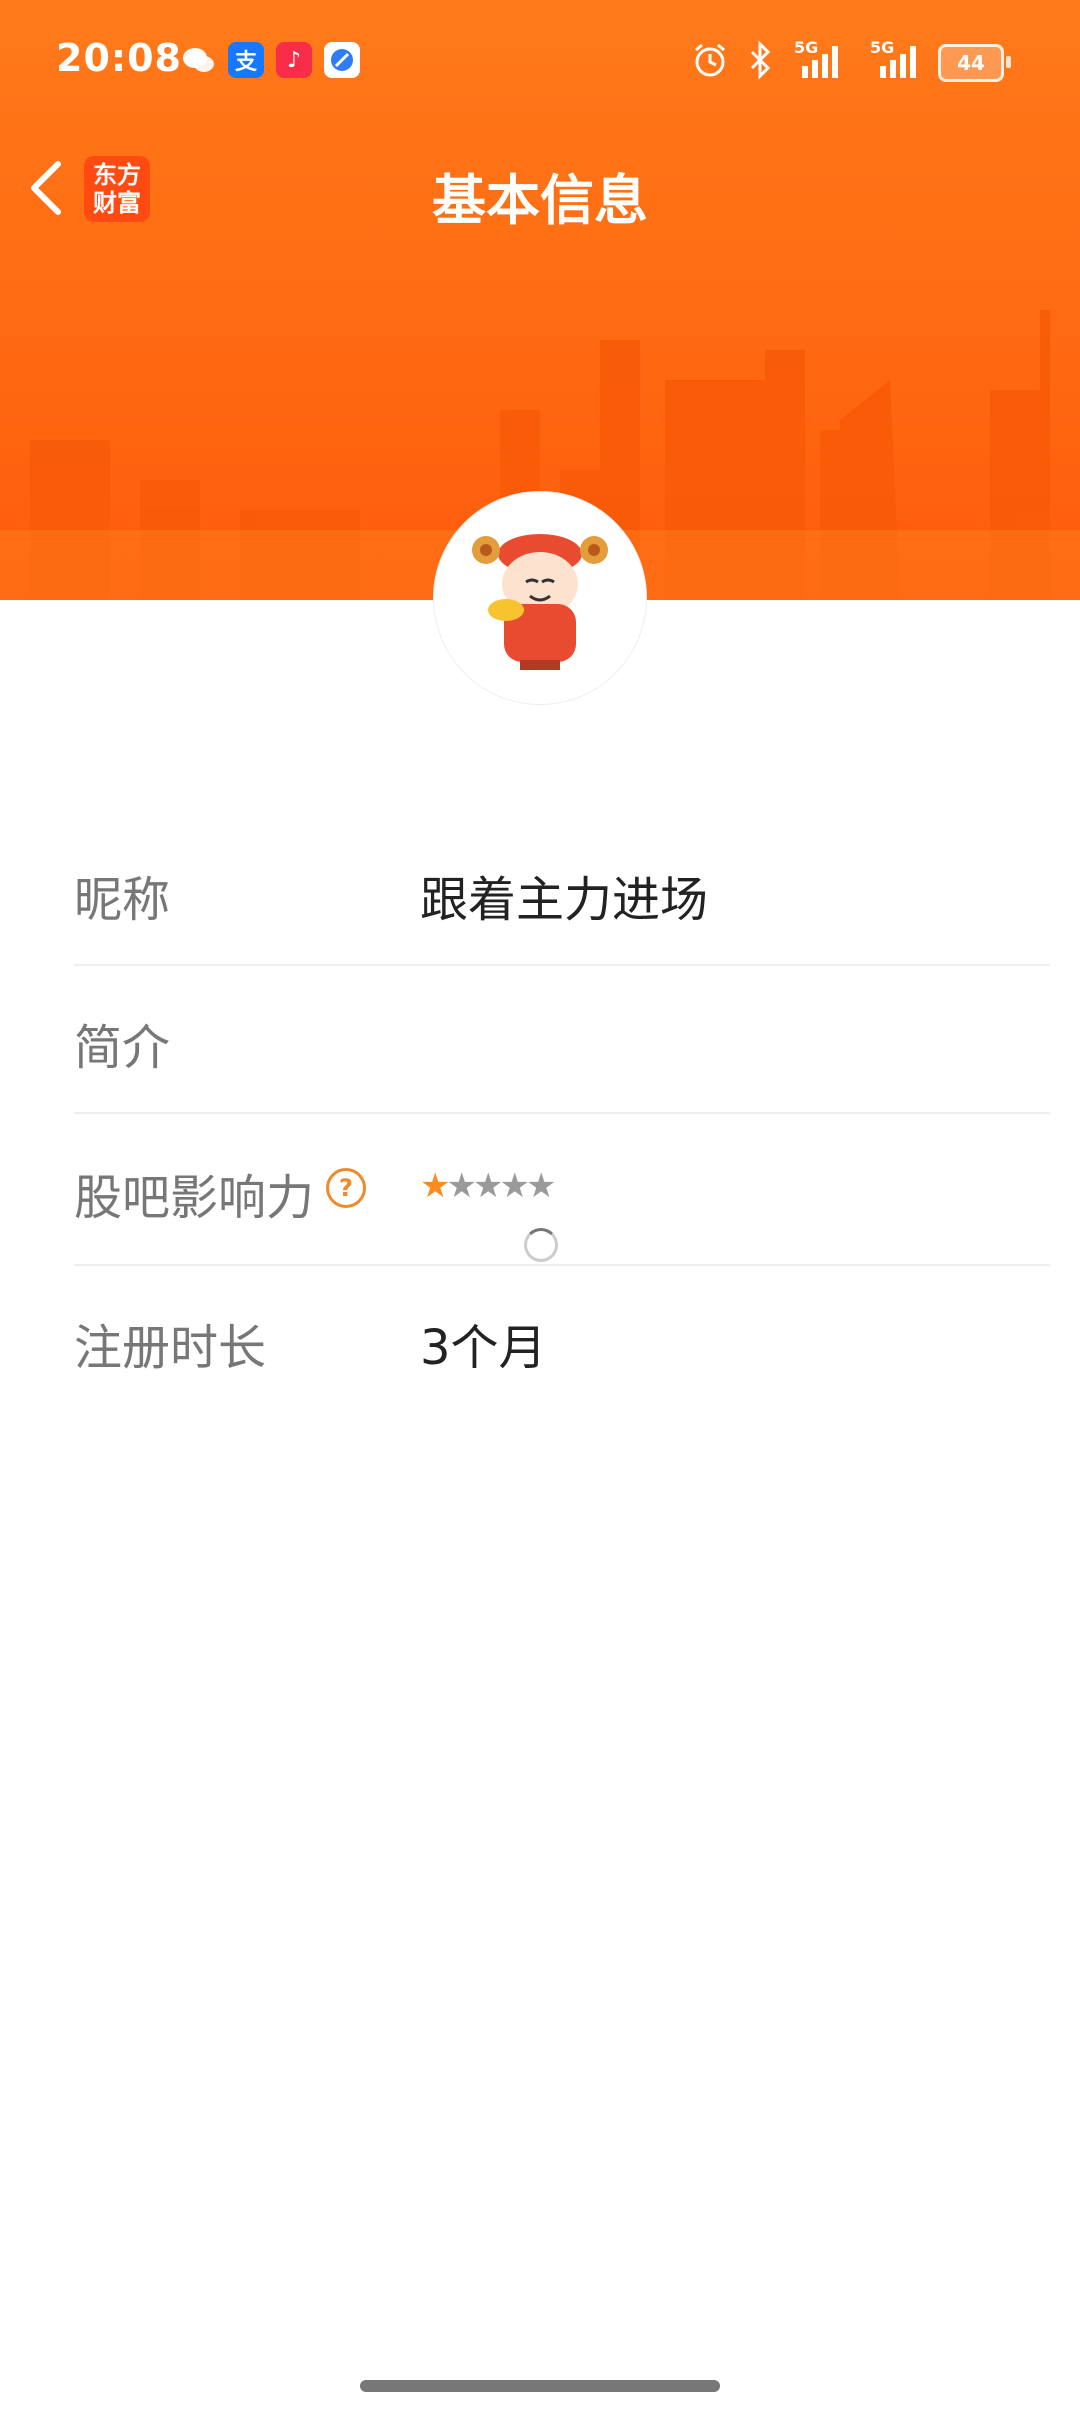  What do you see at coordinates (562, 1339) in the screenshot?
I see `registration-row: 注册时长 3个月` at bounding box center [562, 1339].